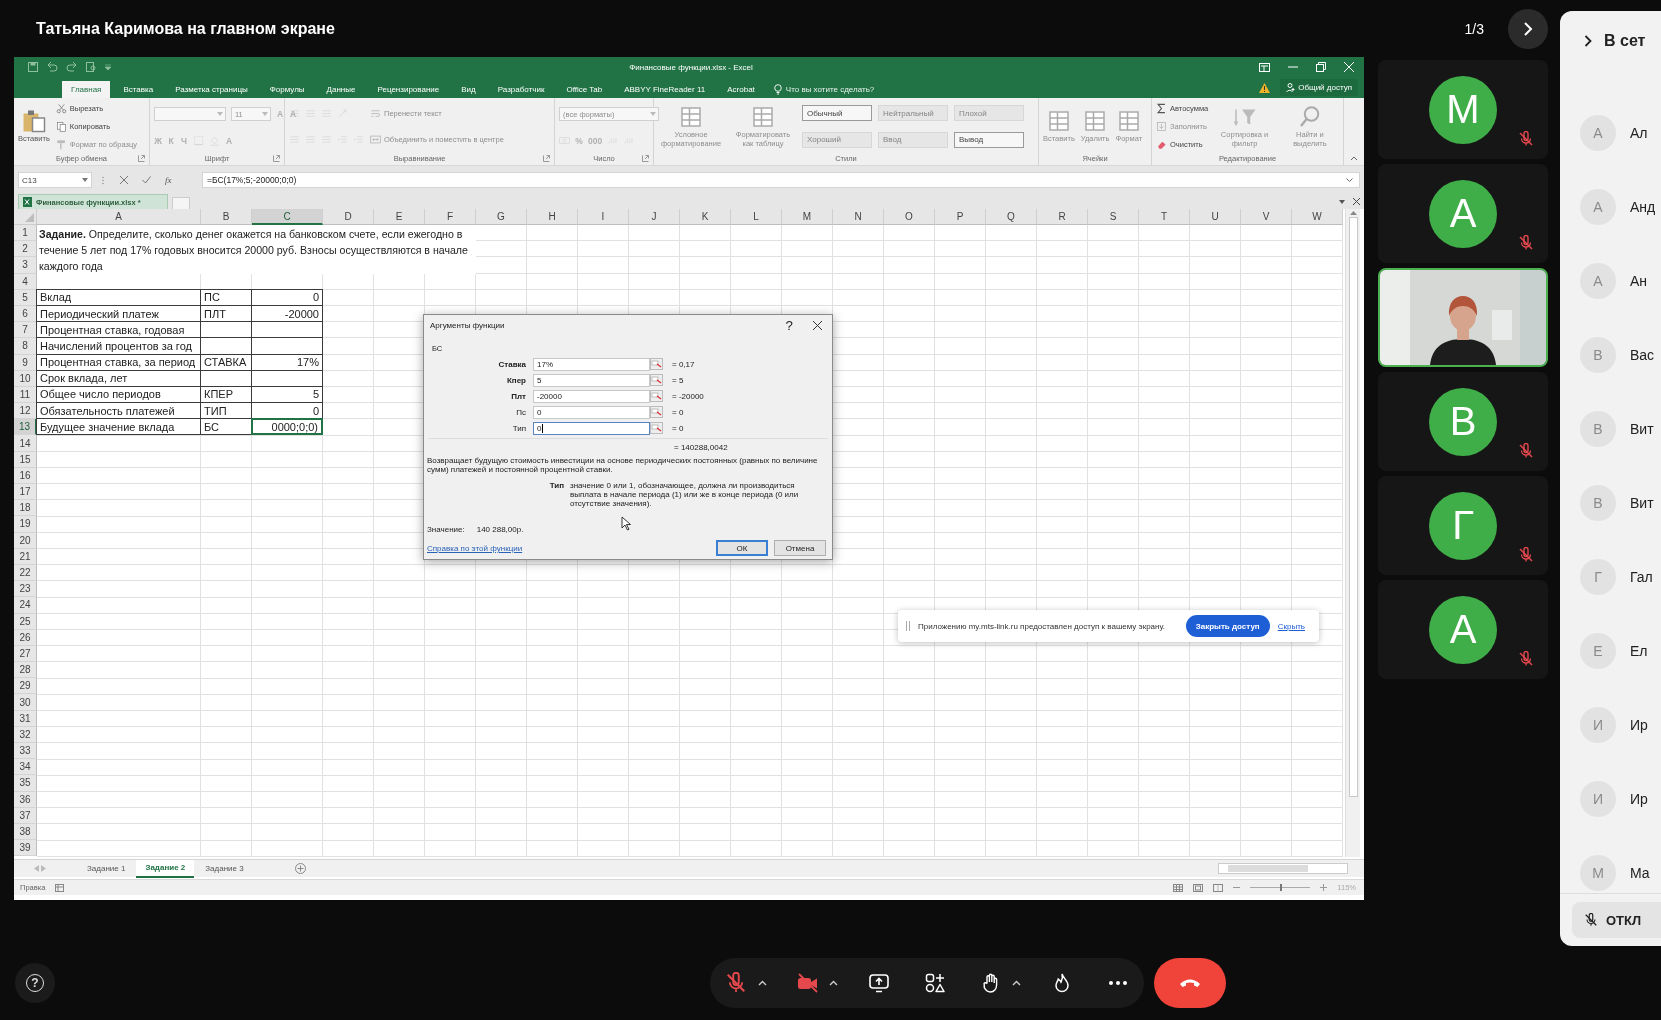 The height and width of the screenshot is (1020, 1661). I want to click on page-layout-icon, so click(1198, 887).